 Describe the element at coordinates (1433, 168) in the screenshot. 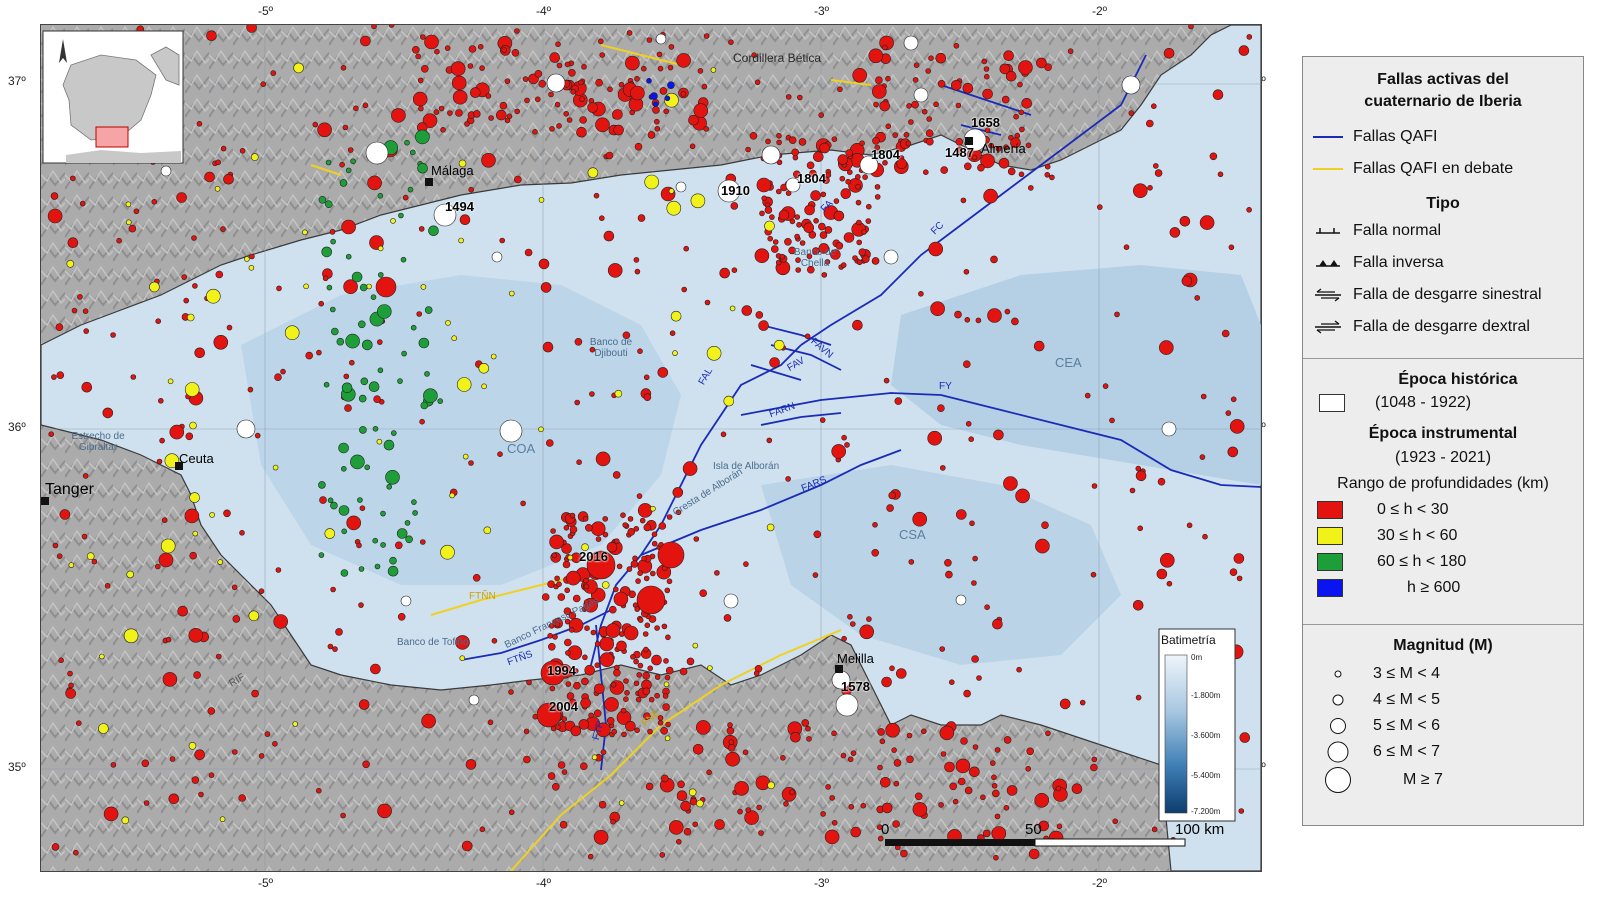

I see `legend-debate-label: Fallas QAFI en debate` at that location.